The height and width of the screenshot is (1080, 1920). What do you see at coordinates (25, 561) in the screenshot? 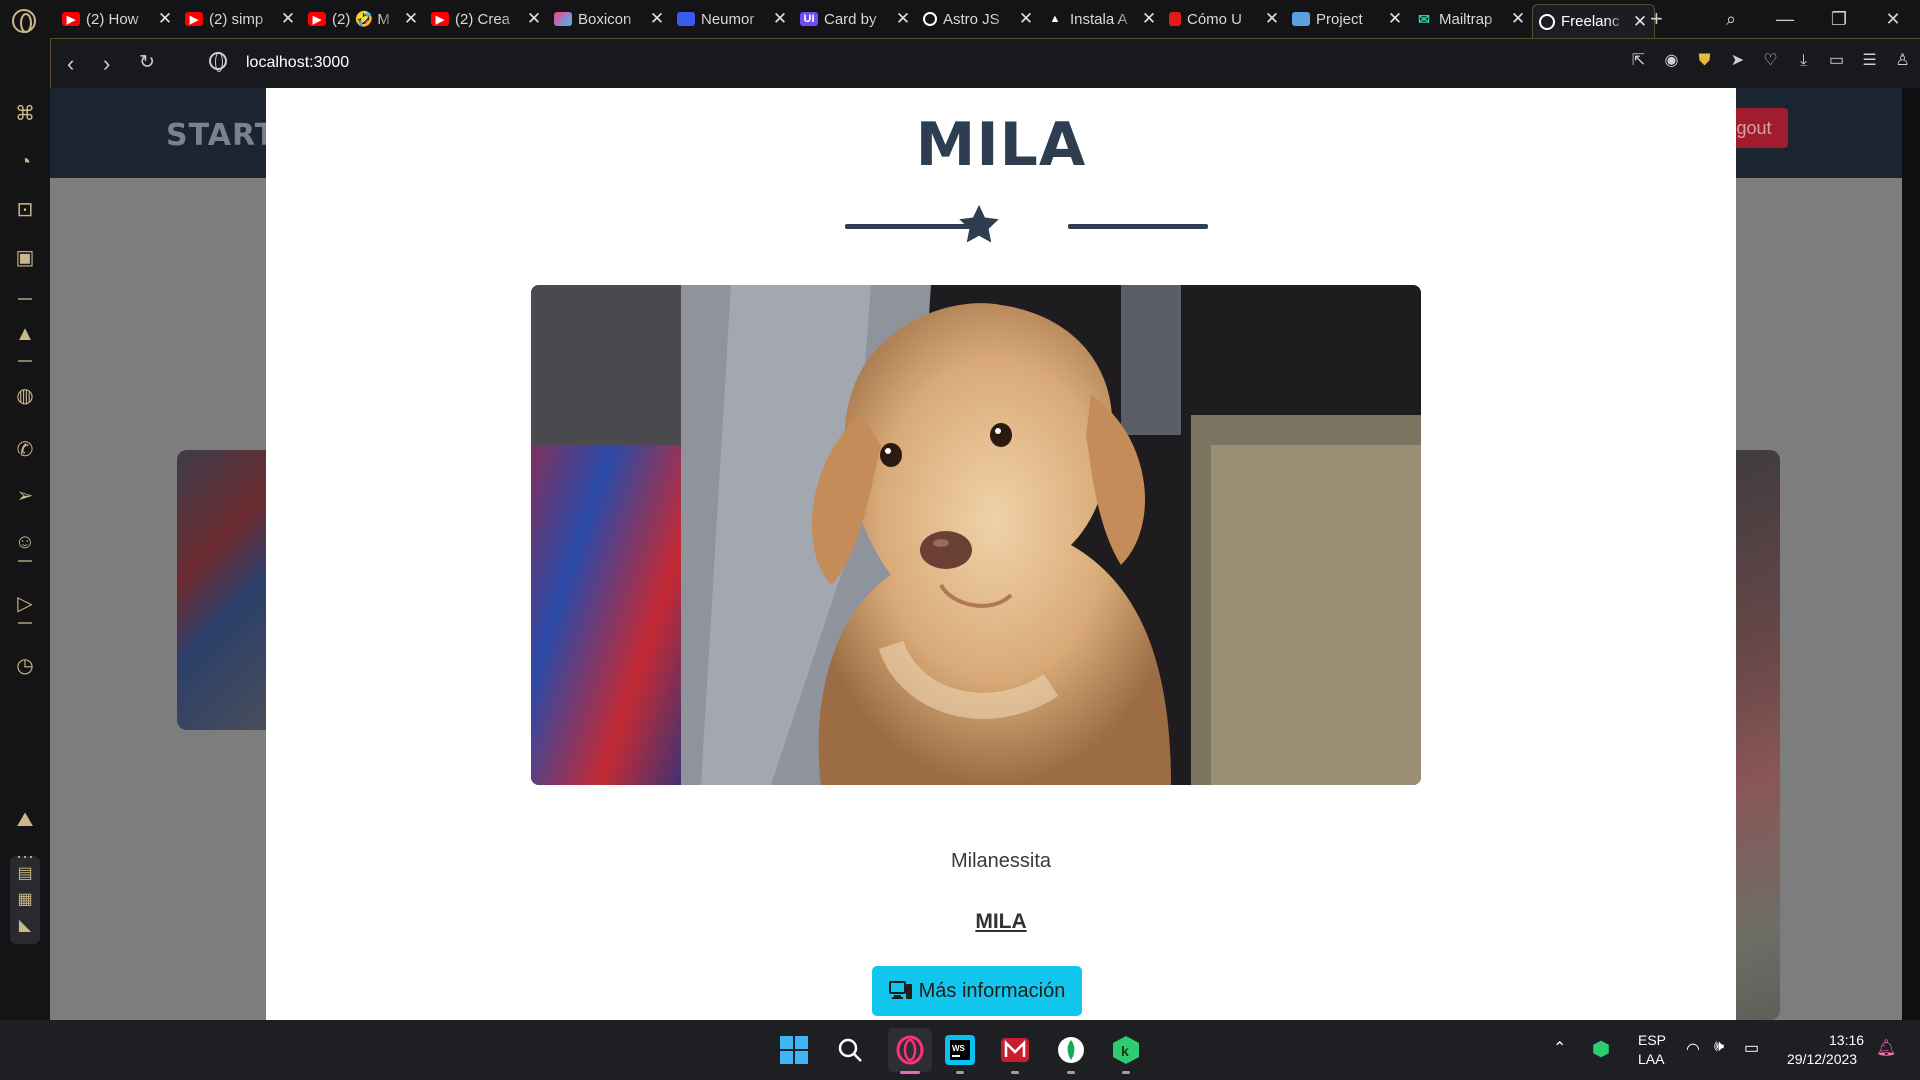
I see `sidebar-divider` at bounding box center [25, 561].